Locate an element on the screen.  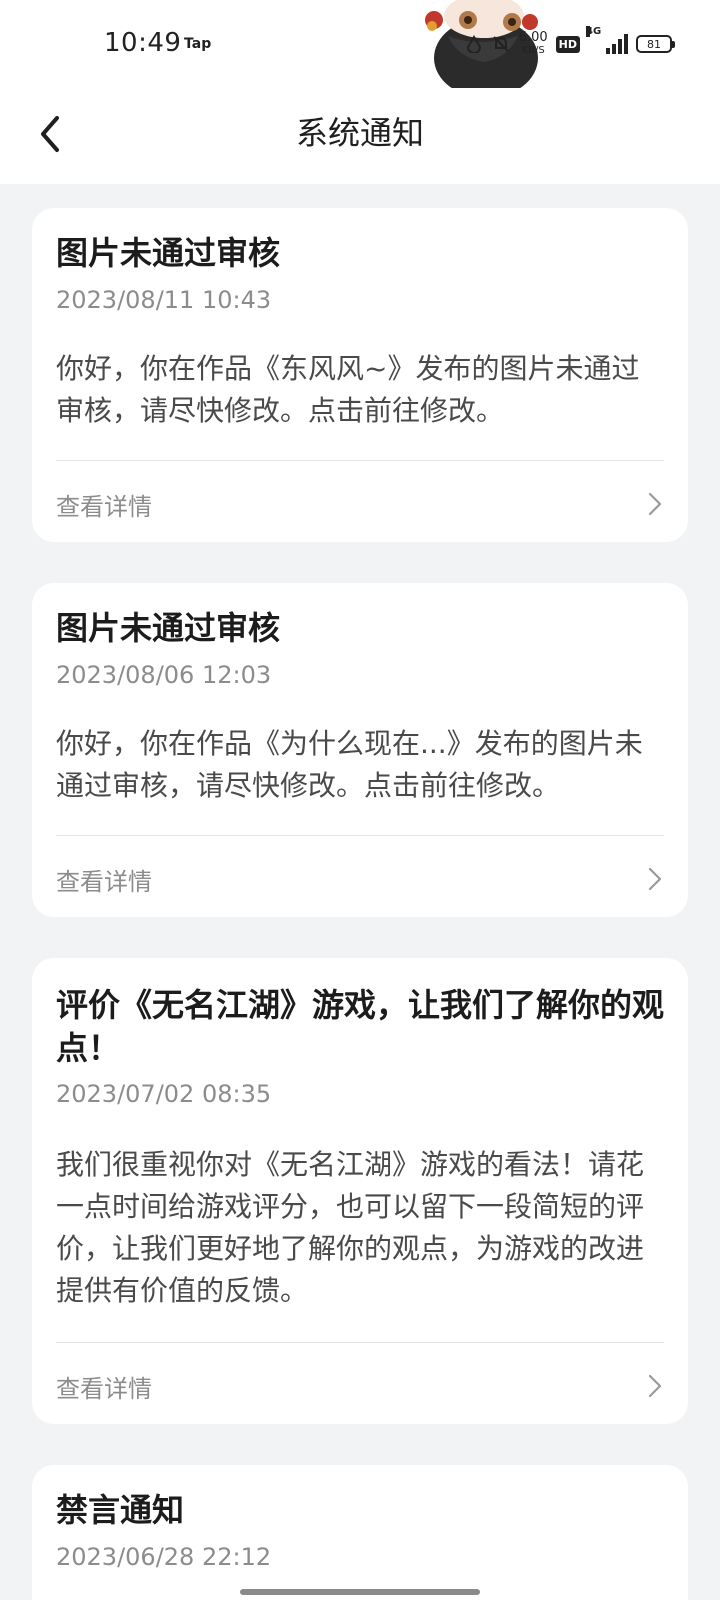
notification-date: 2023/06/28 22:12 is located at coordinates (164, 1557).